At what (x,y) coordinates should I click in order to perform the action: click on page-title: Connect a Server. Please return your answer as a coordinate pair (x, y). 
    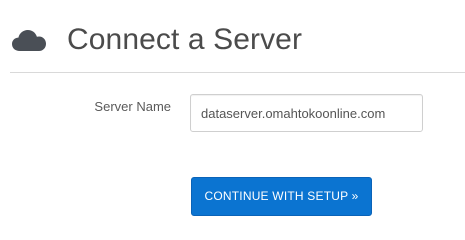
    Looking at the image, I should click on (185, 39).